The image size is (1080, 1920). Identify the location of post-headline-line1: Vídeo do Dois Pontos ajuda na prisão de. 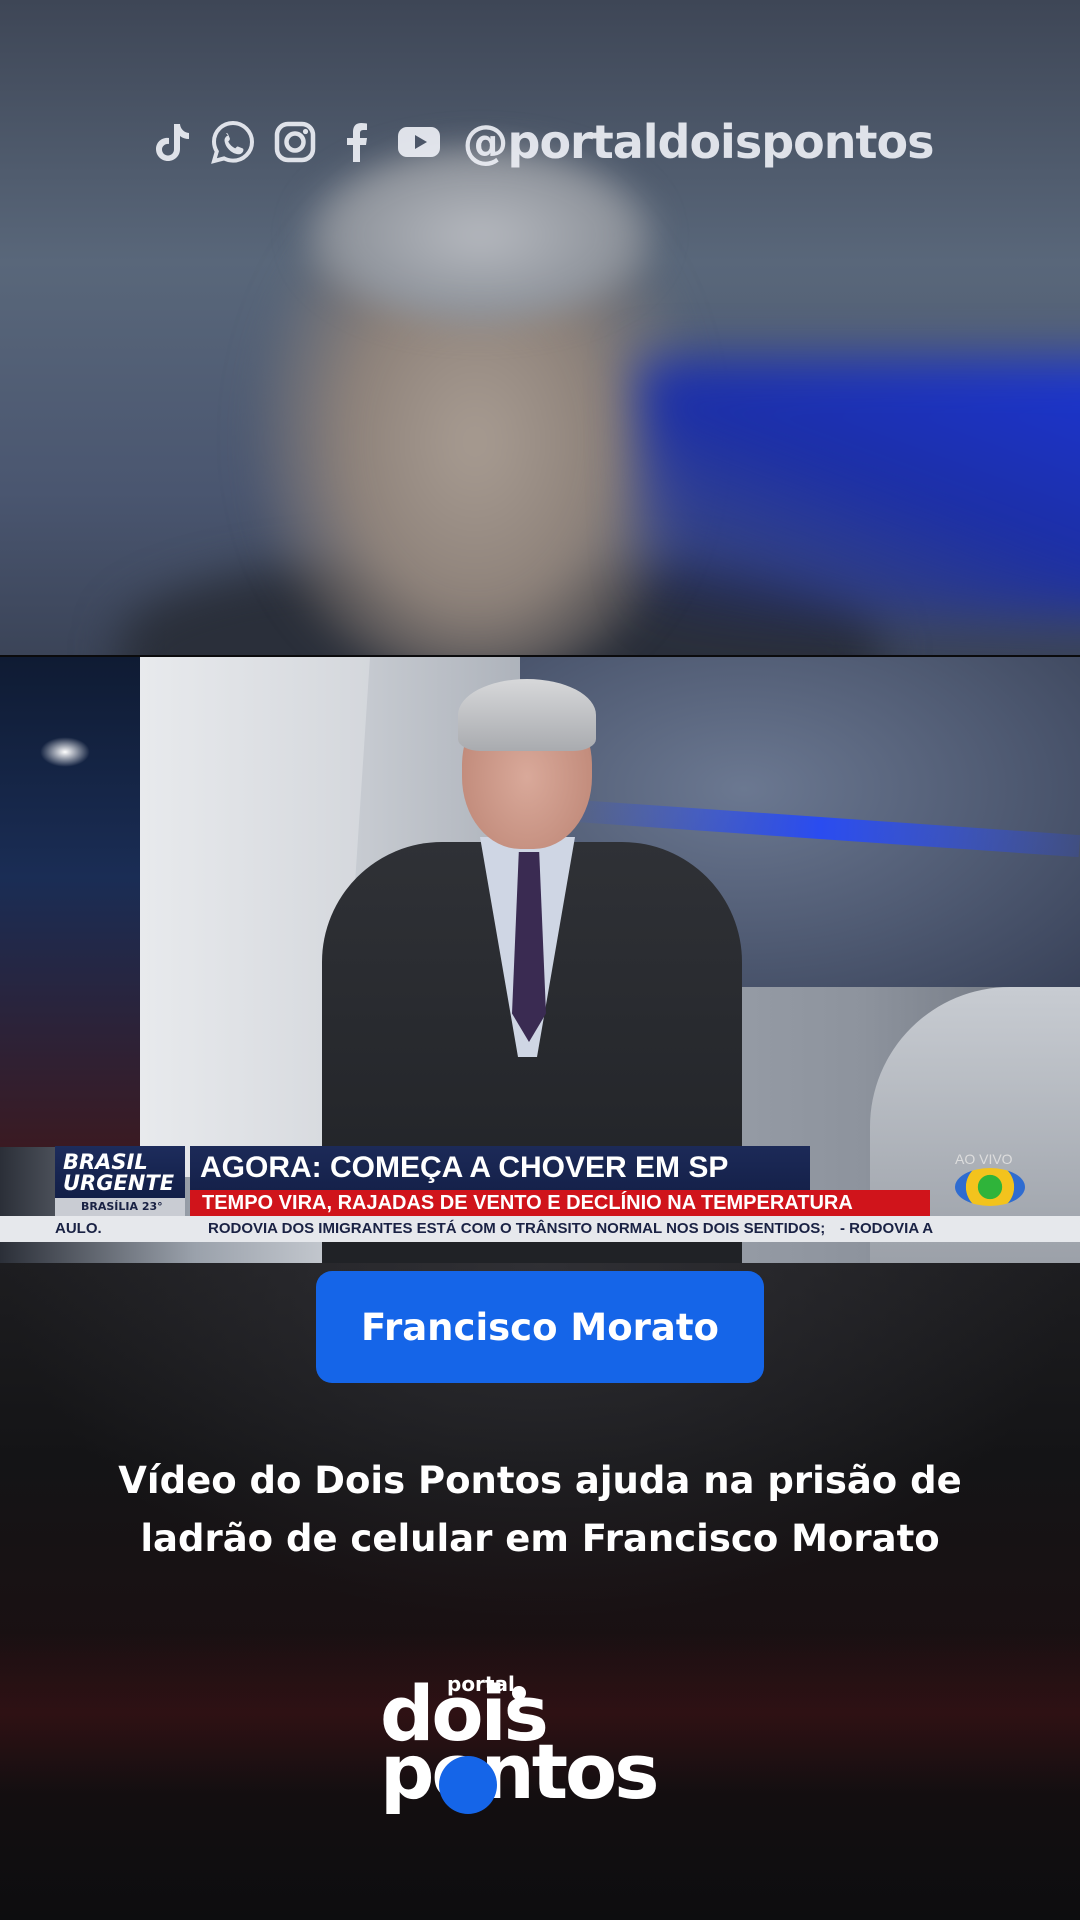
(540, 1480).